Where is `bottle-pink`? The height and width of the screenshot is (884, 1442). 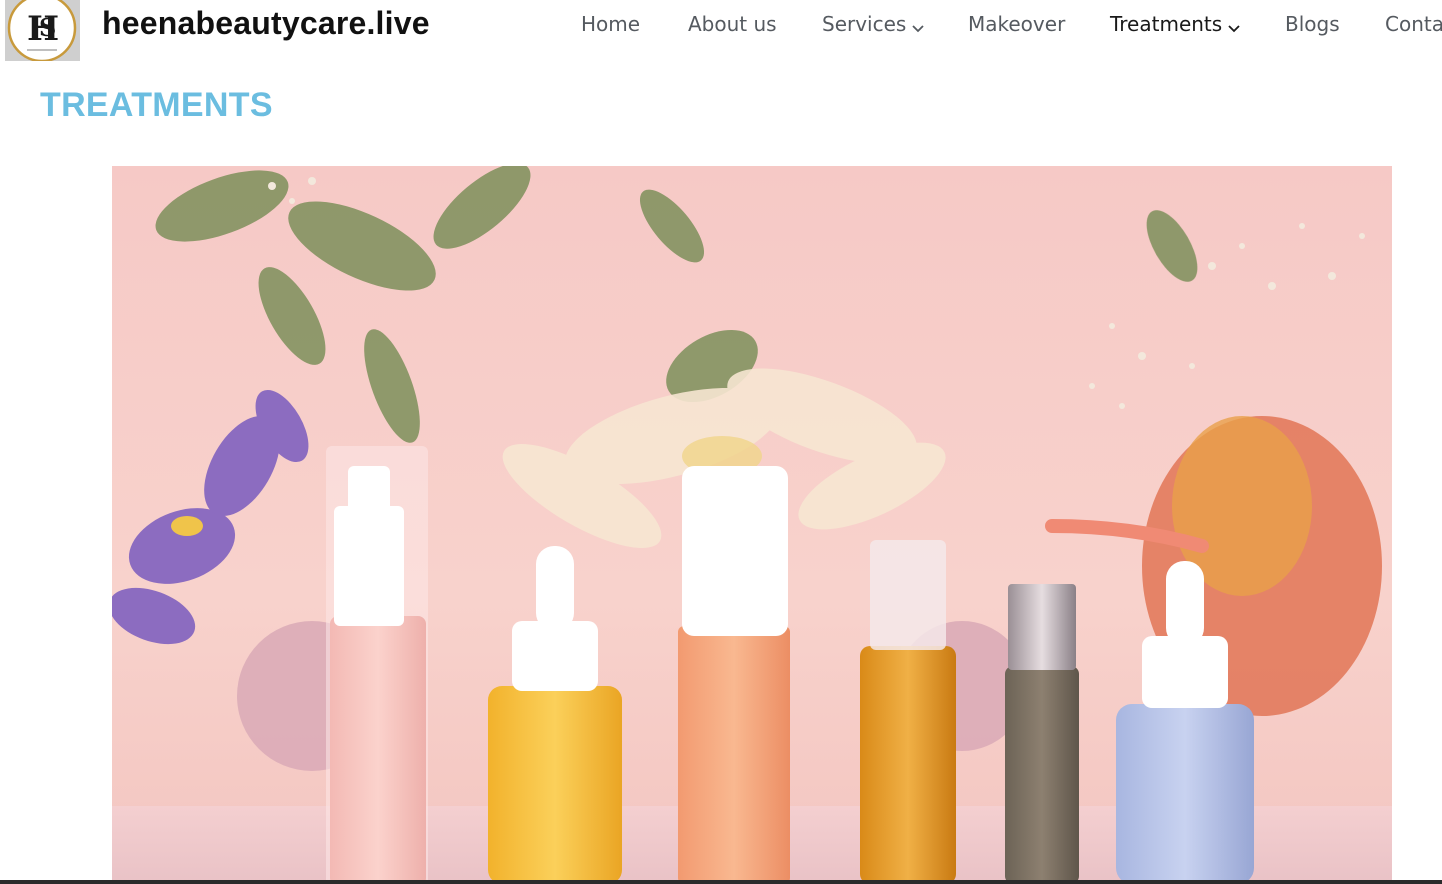 bottle-pink is located at coordinates (377, 665).